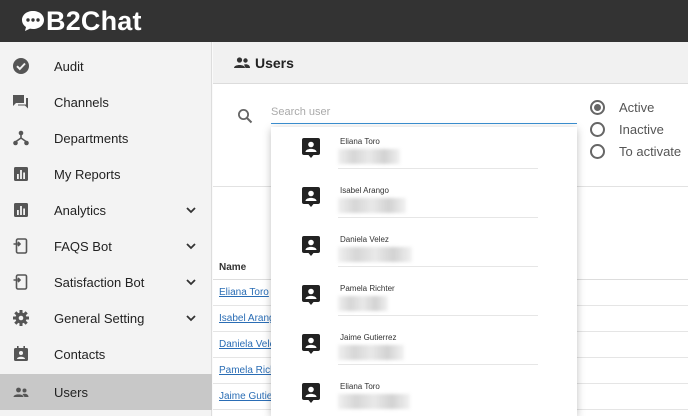 The width and height of the screenshot is (688, 416). I want to click on sidebar-item-channels: Channels, so click(106, 102).